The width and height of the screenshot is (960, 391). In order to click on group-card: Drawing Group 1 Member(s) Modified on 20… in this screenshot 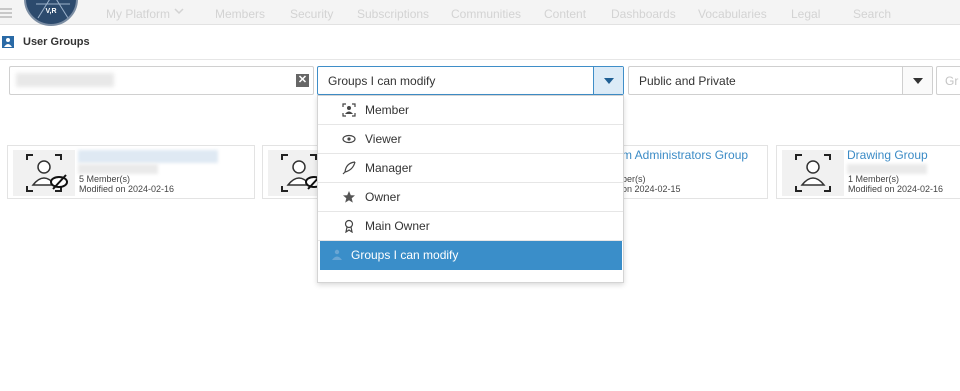, I will do `click(868, 172)`.